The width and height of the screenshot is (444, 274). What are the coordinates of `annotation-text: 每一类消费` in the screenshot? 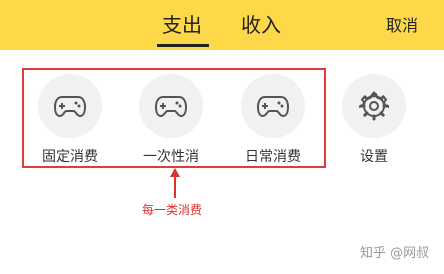 It's located at (172, 210).